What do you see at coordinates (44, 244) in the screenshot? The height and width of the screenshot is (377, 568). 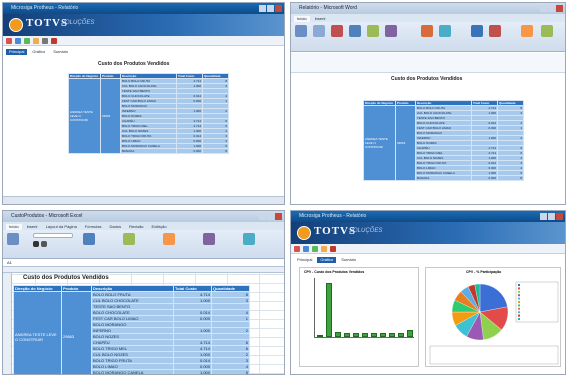 I see `italic-icon` at bounding box center [44, 244].